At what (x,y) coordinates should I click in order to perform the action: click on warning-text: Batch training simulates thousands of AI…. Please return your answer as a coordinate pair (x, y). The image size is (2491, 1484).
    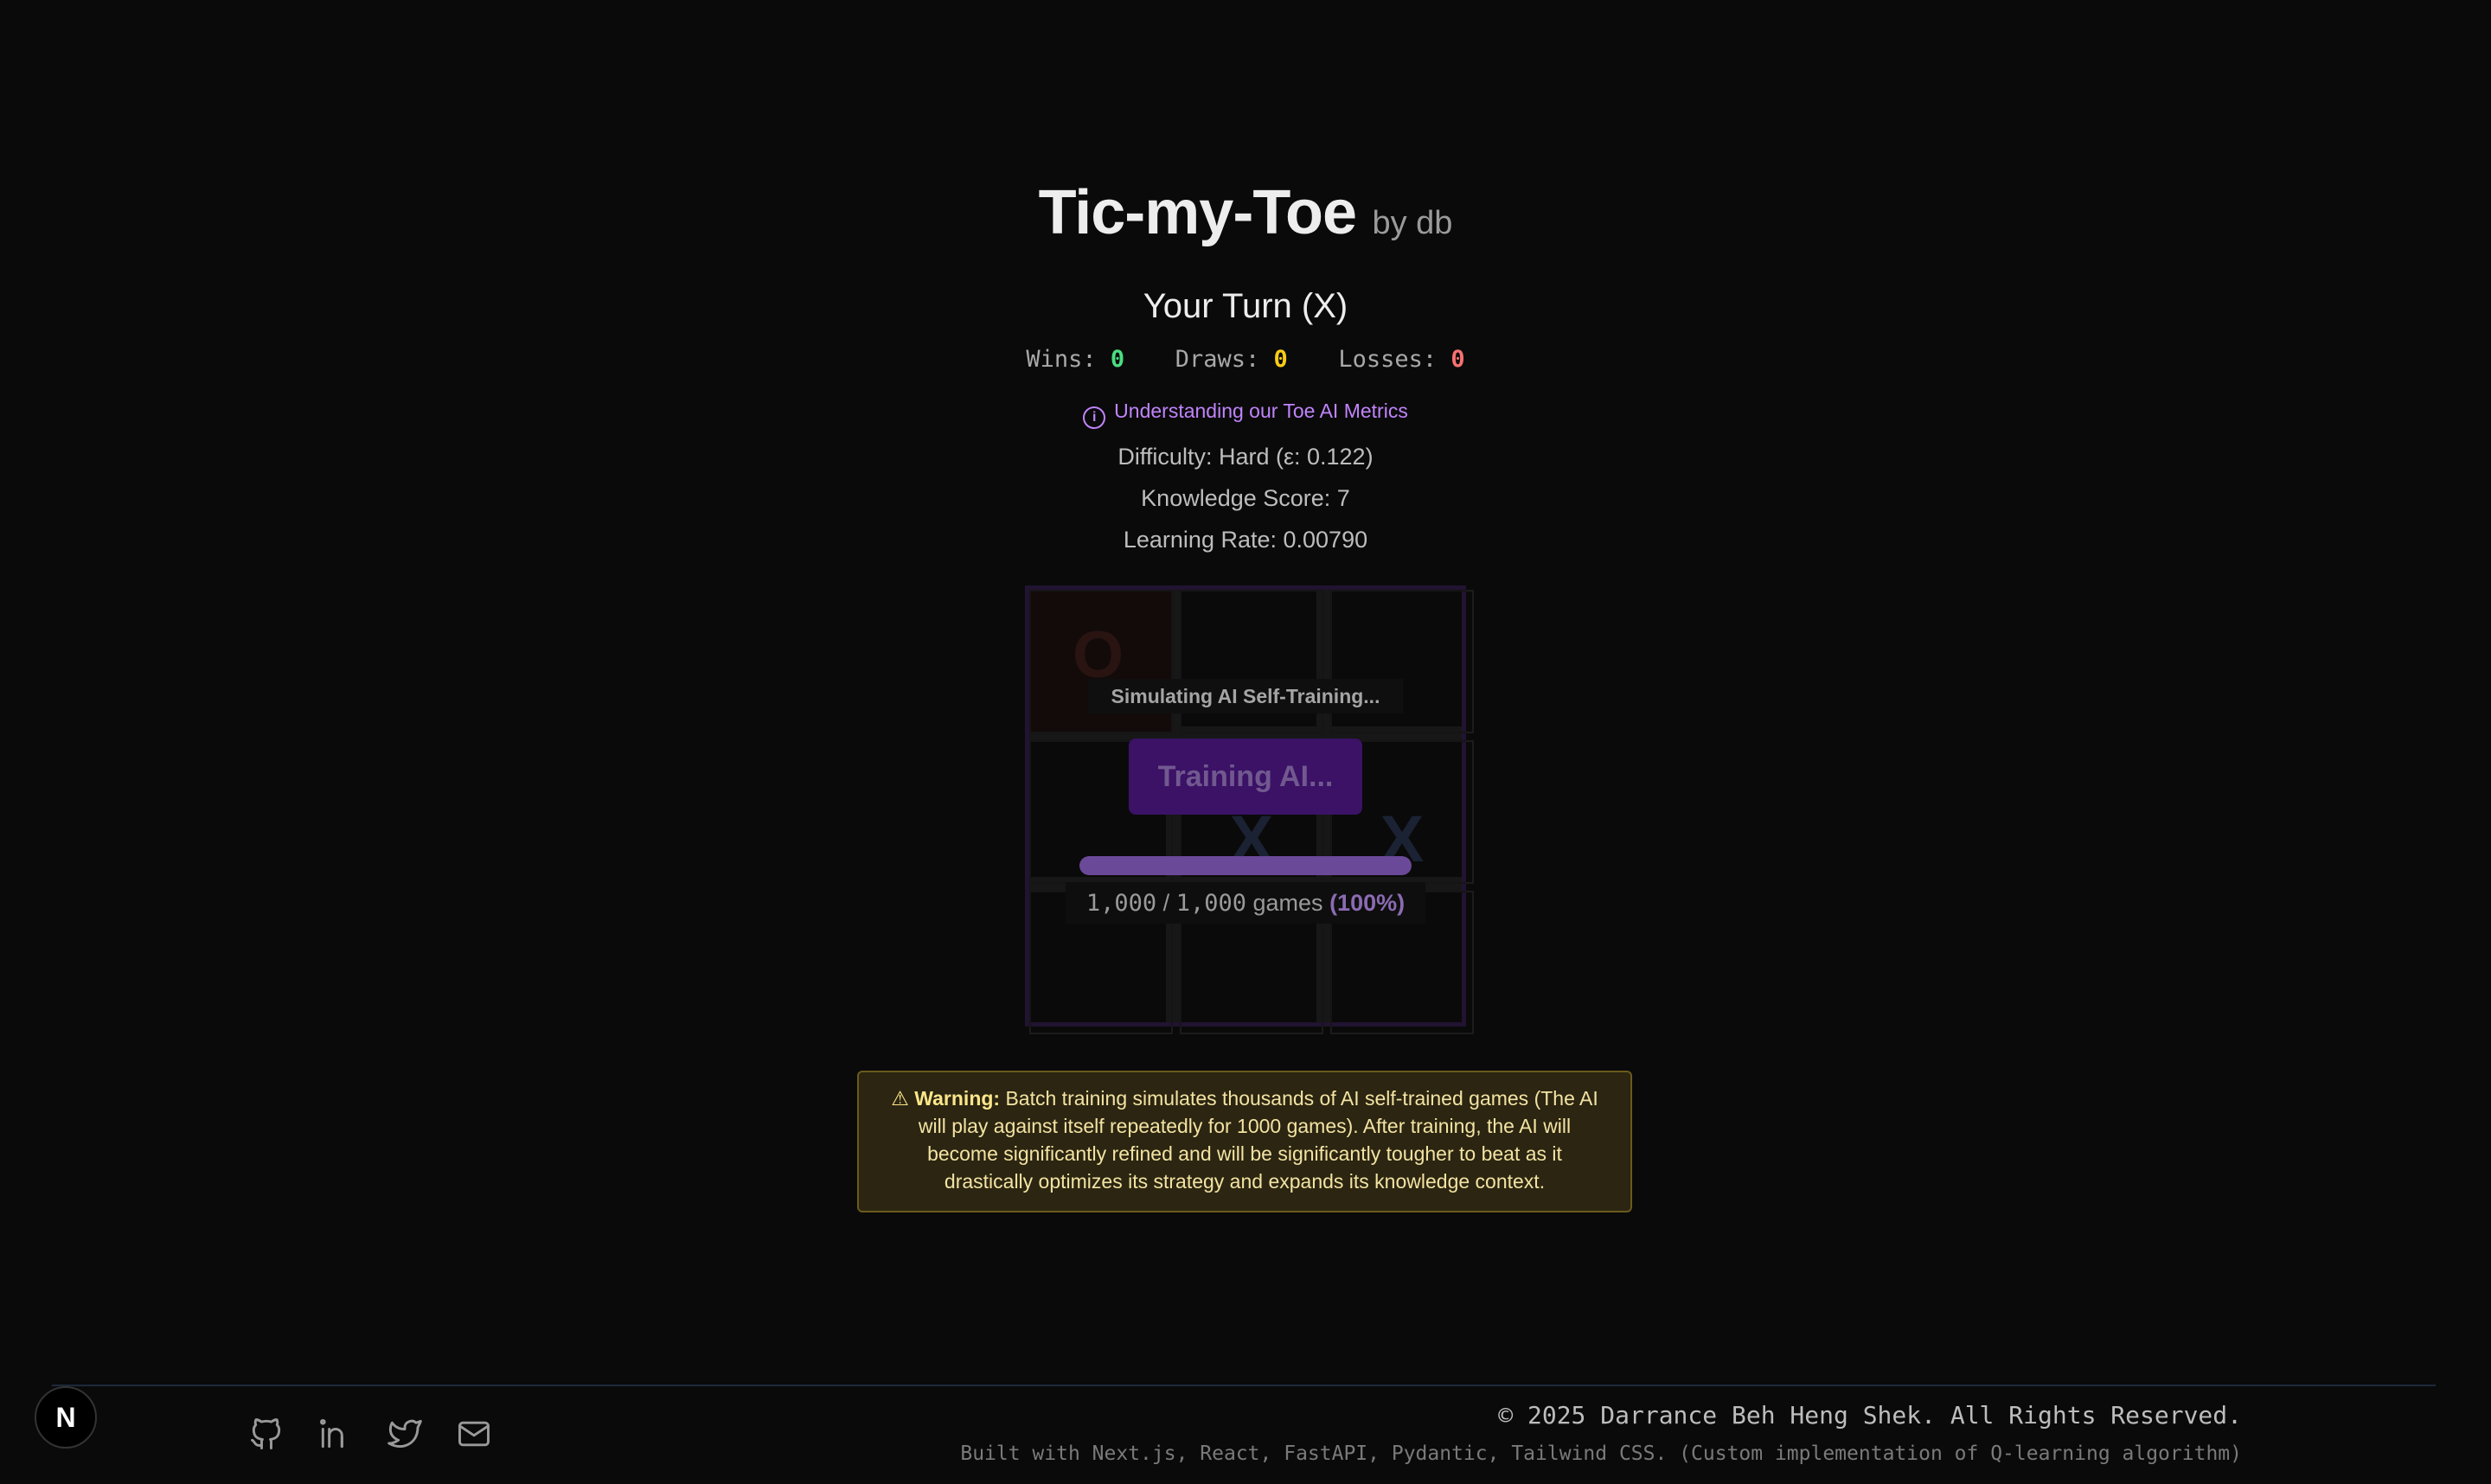
    Looking at the image, I should click on (1258, 1140).